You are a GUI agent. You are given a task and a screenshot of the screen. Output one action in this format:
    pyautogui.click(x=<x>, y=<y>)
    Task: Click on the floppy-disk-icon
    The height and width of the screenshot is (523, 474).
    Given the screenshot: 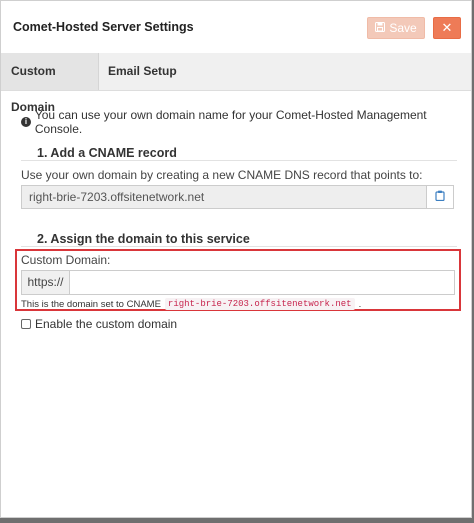 What is the action you would take?
    pyautogui.click(x=380, y=28)
    